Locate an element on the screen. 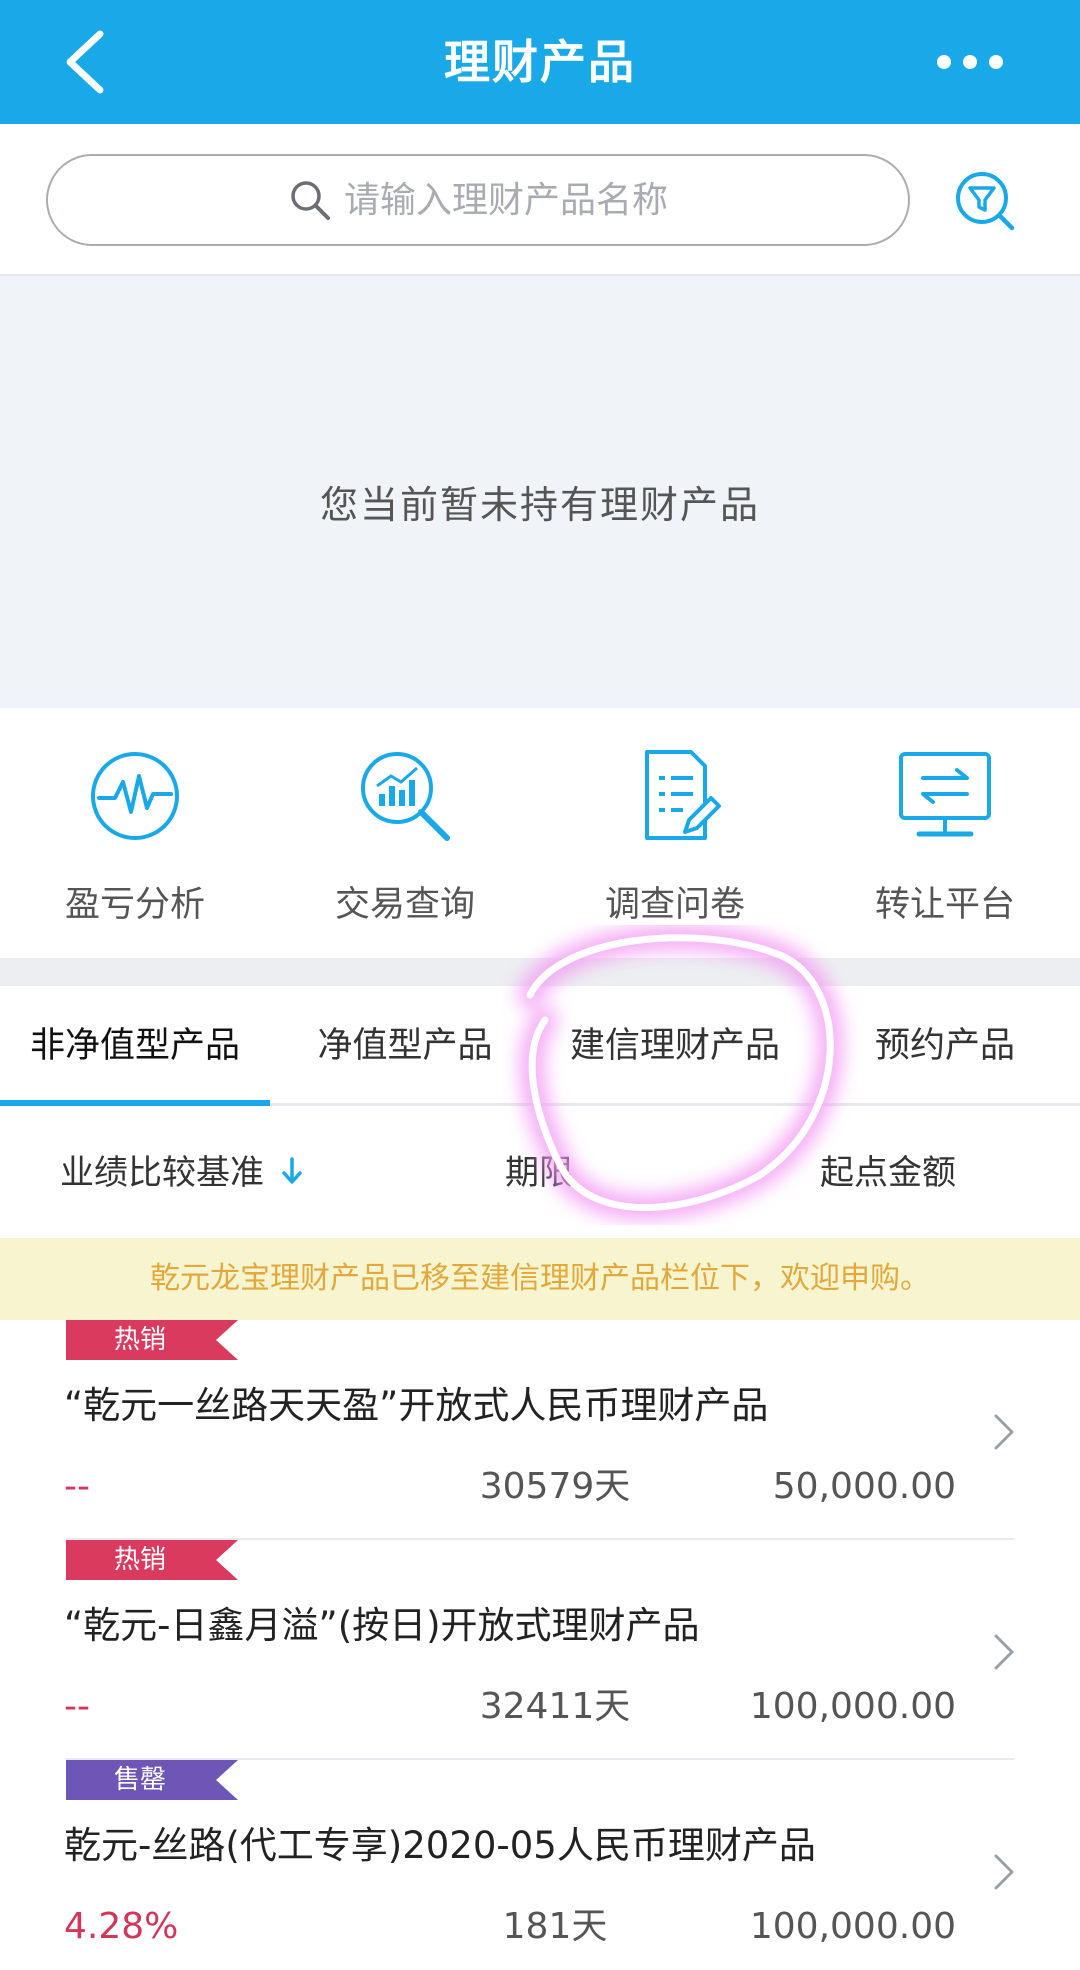 The width and height of the screenshot is (1080, 1970). more-button is located at coordinates (970, 64).